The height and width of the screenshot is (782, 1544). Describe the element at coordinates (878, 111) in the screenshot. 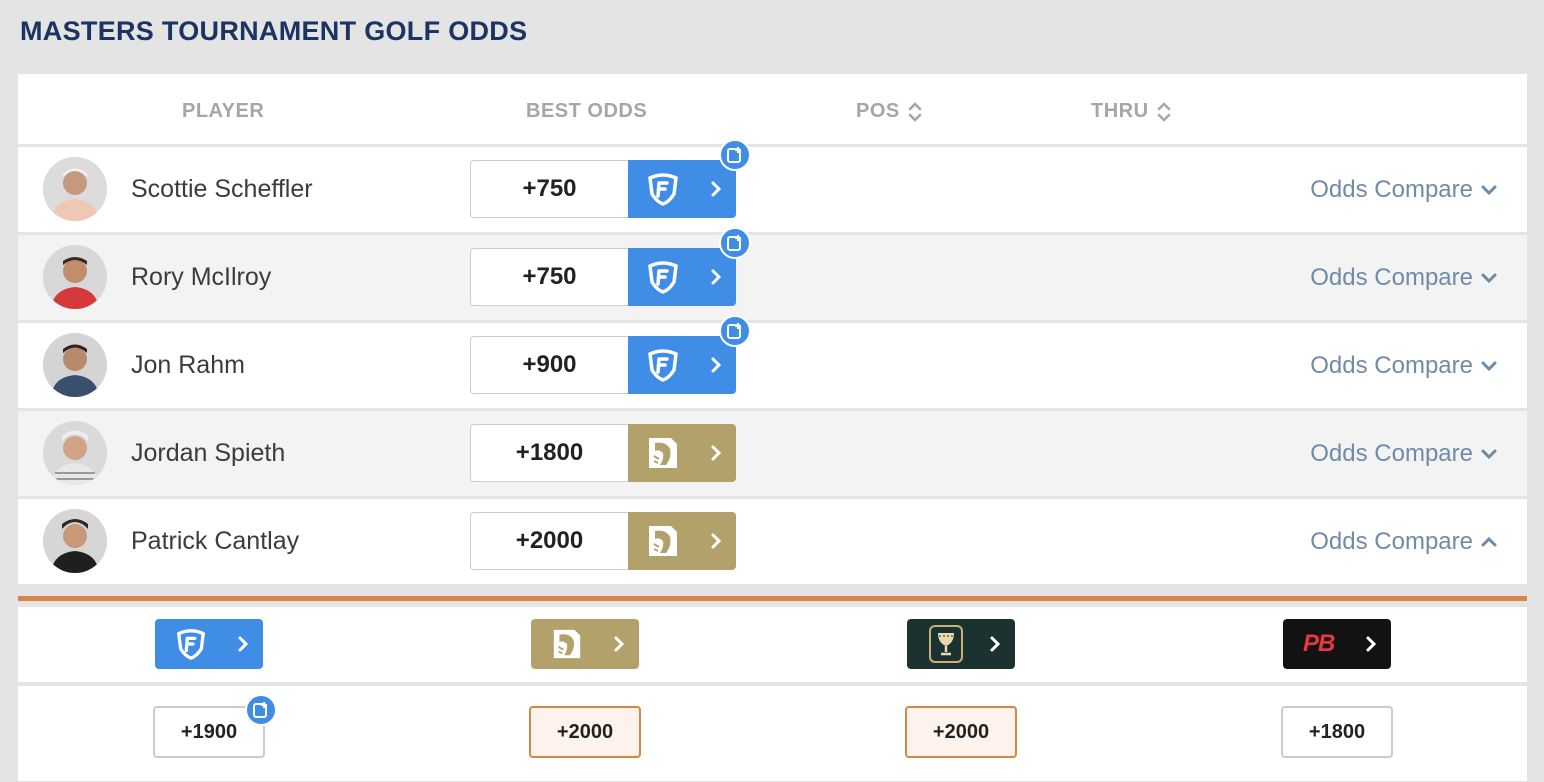

I see `header-pos-label: POS` at that location.